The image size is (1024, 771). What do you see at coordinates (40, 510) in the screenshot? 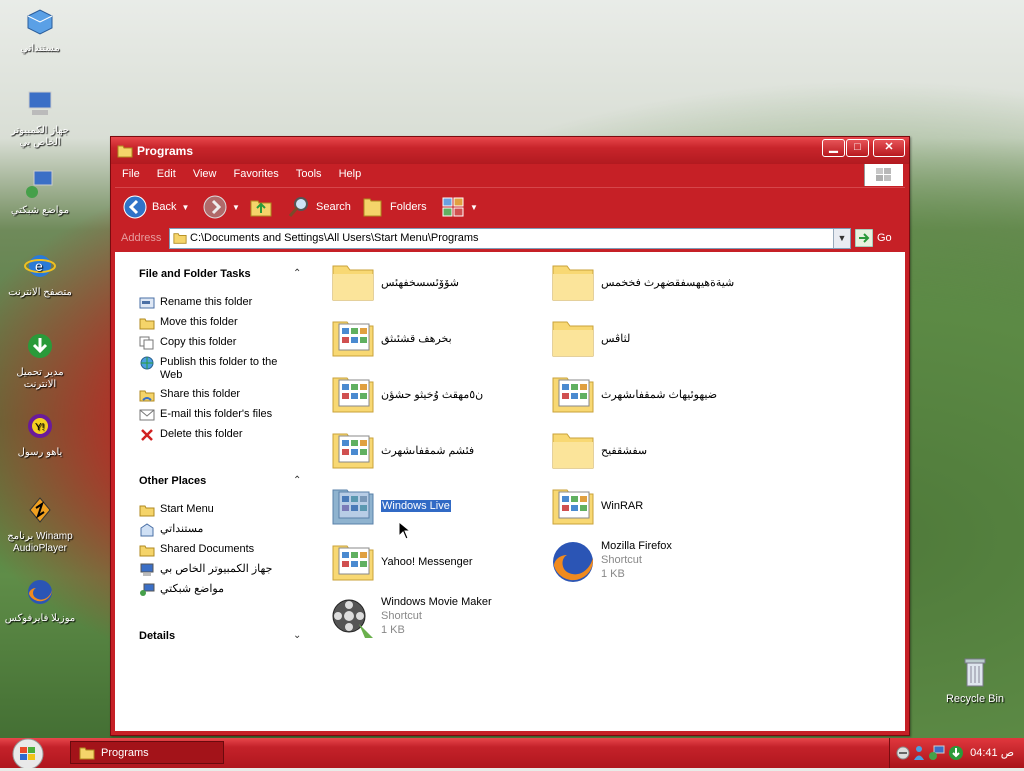
I see `winamp-icon` at bounding box center [40, 510].